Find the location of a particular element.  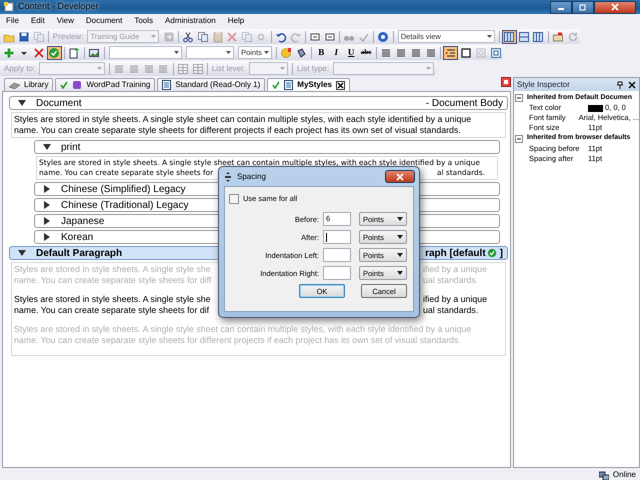

window-title: Content - Developer is located at coordinates (58, 7).